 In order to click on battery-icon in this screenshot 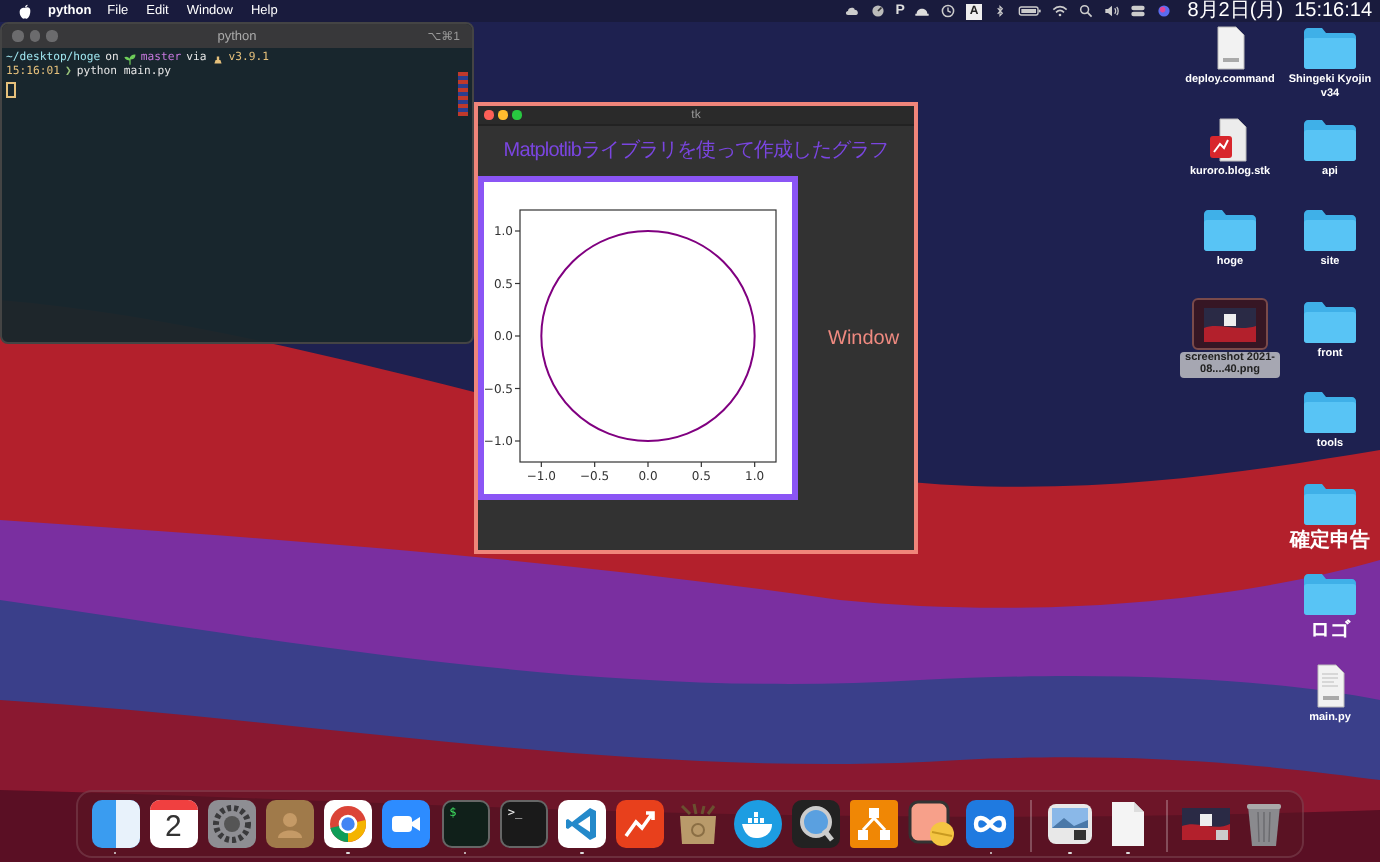, I will do `click(1029, 11)`.